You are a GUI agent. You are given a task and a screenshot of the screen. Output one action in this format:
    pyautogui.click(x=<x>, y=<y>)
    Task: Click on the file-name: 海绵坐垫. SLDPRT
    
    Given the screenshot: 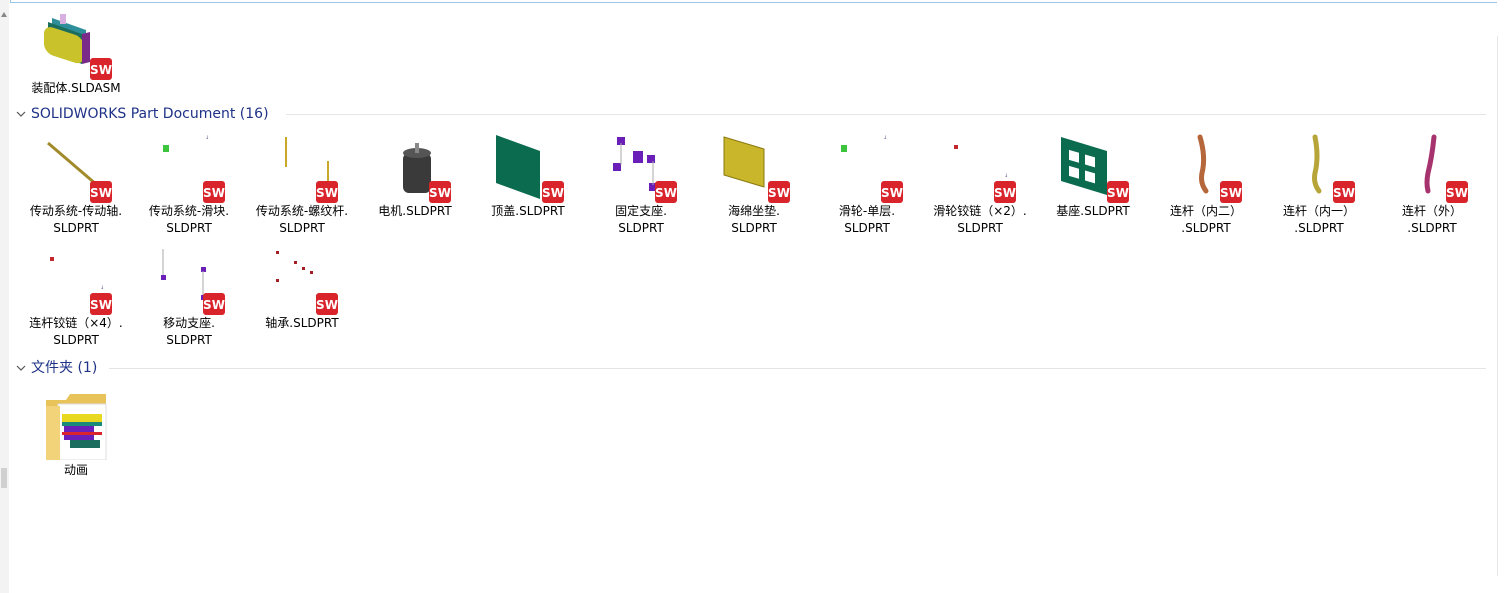 What is the action you would take?
    pyautogui.click(x=754, y=220)
    